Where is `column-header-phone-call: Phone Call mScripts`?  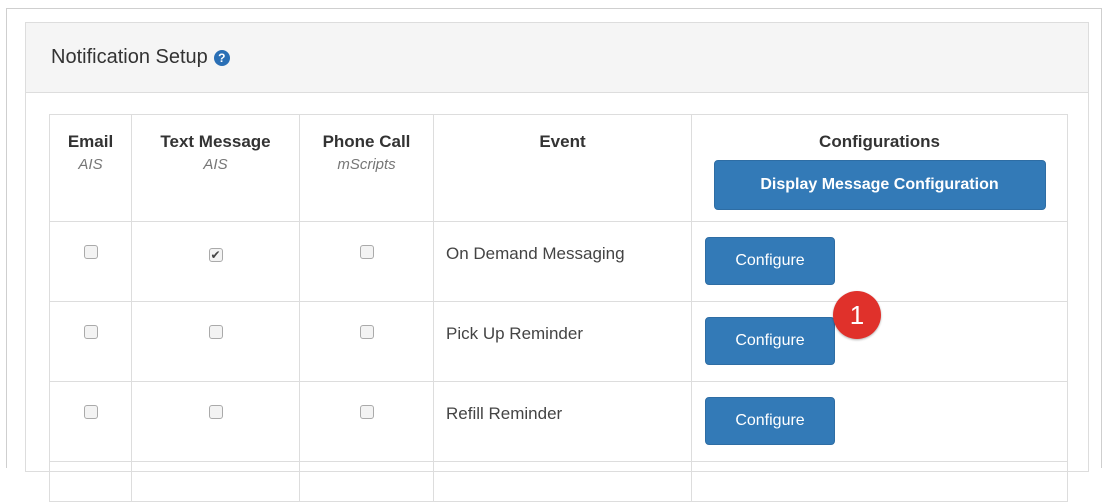 column-header-phone-call: Phone Call mScripts is located at coordinates (366, 168).